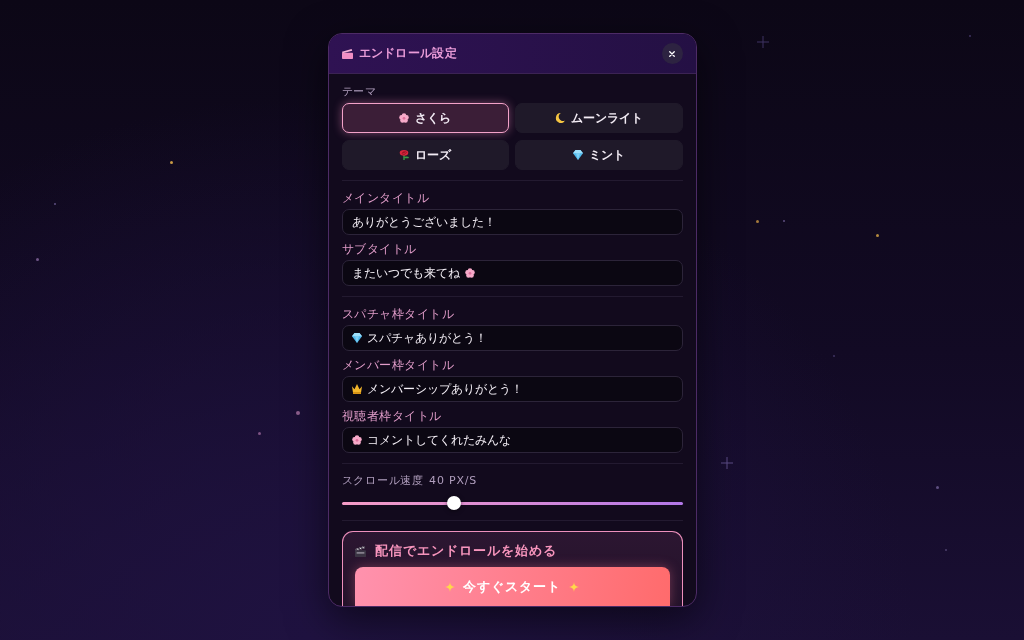 This screenshot has width=1024, height=640. Describe the element at coordinates (385, 198) in the screenshot. I see `field-label: メインタイトル` at that location.